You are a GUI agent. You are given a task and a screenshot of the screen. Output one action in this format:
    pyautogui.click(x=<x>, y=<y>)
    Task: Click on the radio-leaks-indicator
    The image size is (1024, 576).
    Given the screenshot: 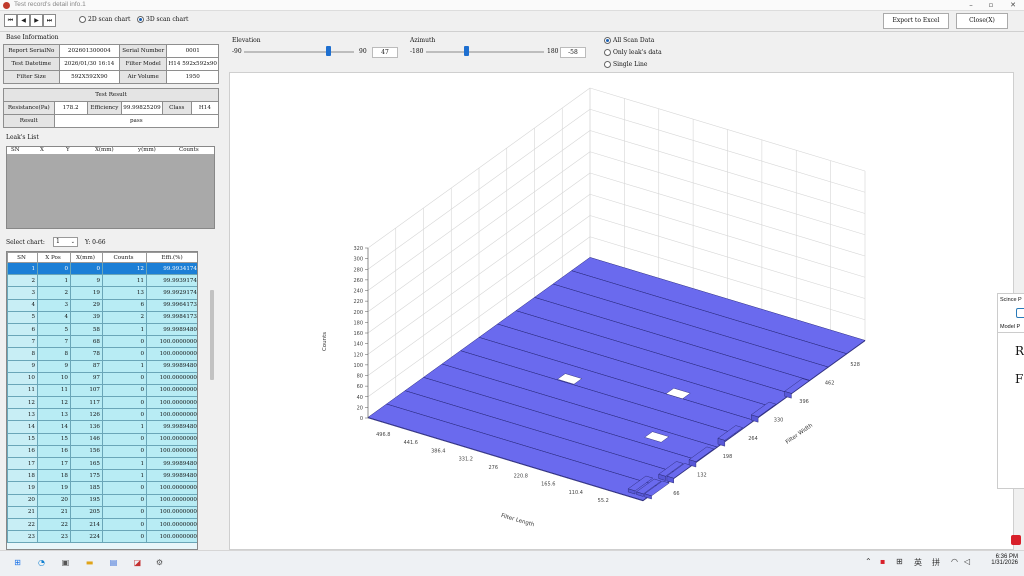 What is the action you would take?
    pyautogui.click(x=607, y=52)
    